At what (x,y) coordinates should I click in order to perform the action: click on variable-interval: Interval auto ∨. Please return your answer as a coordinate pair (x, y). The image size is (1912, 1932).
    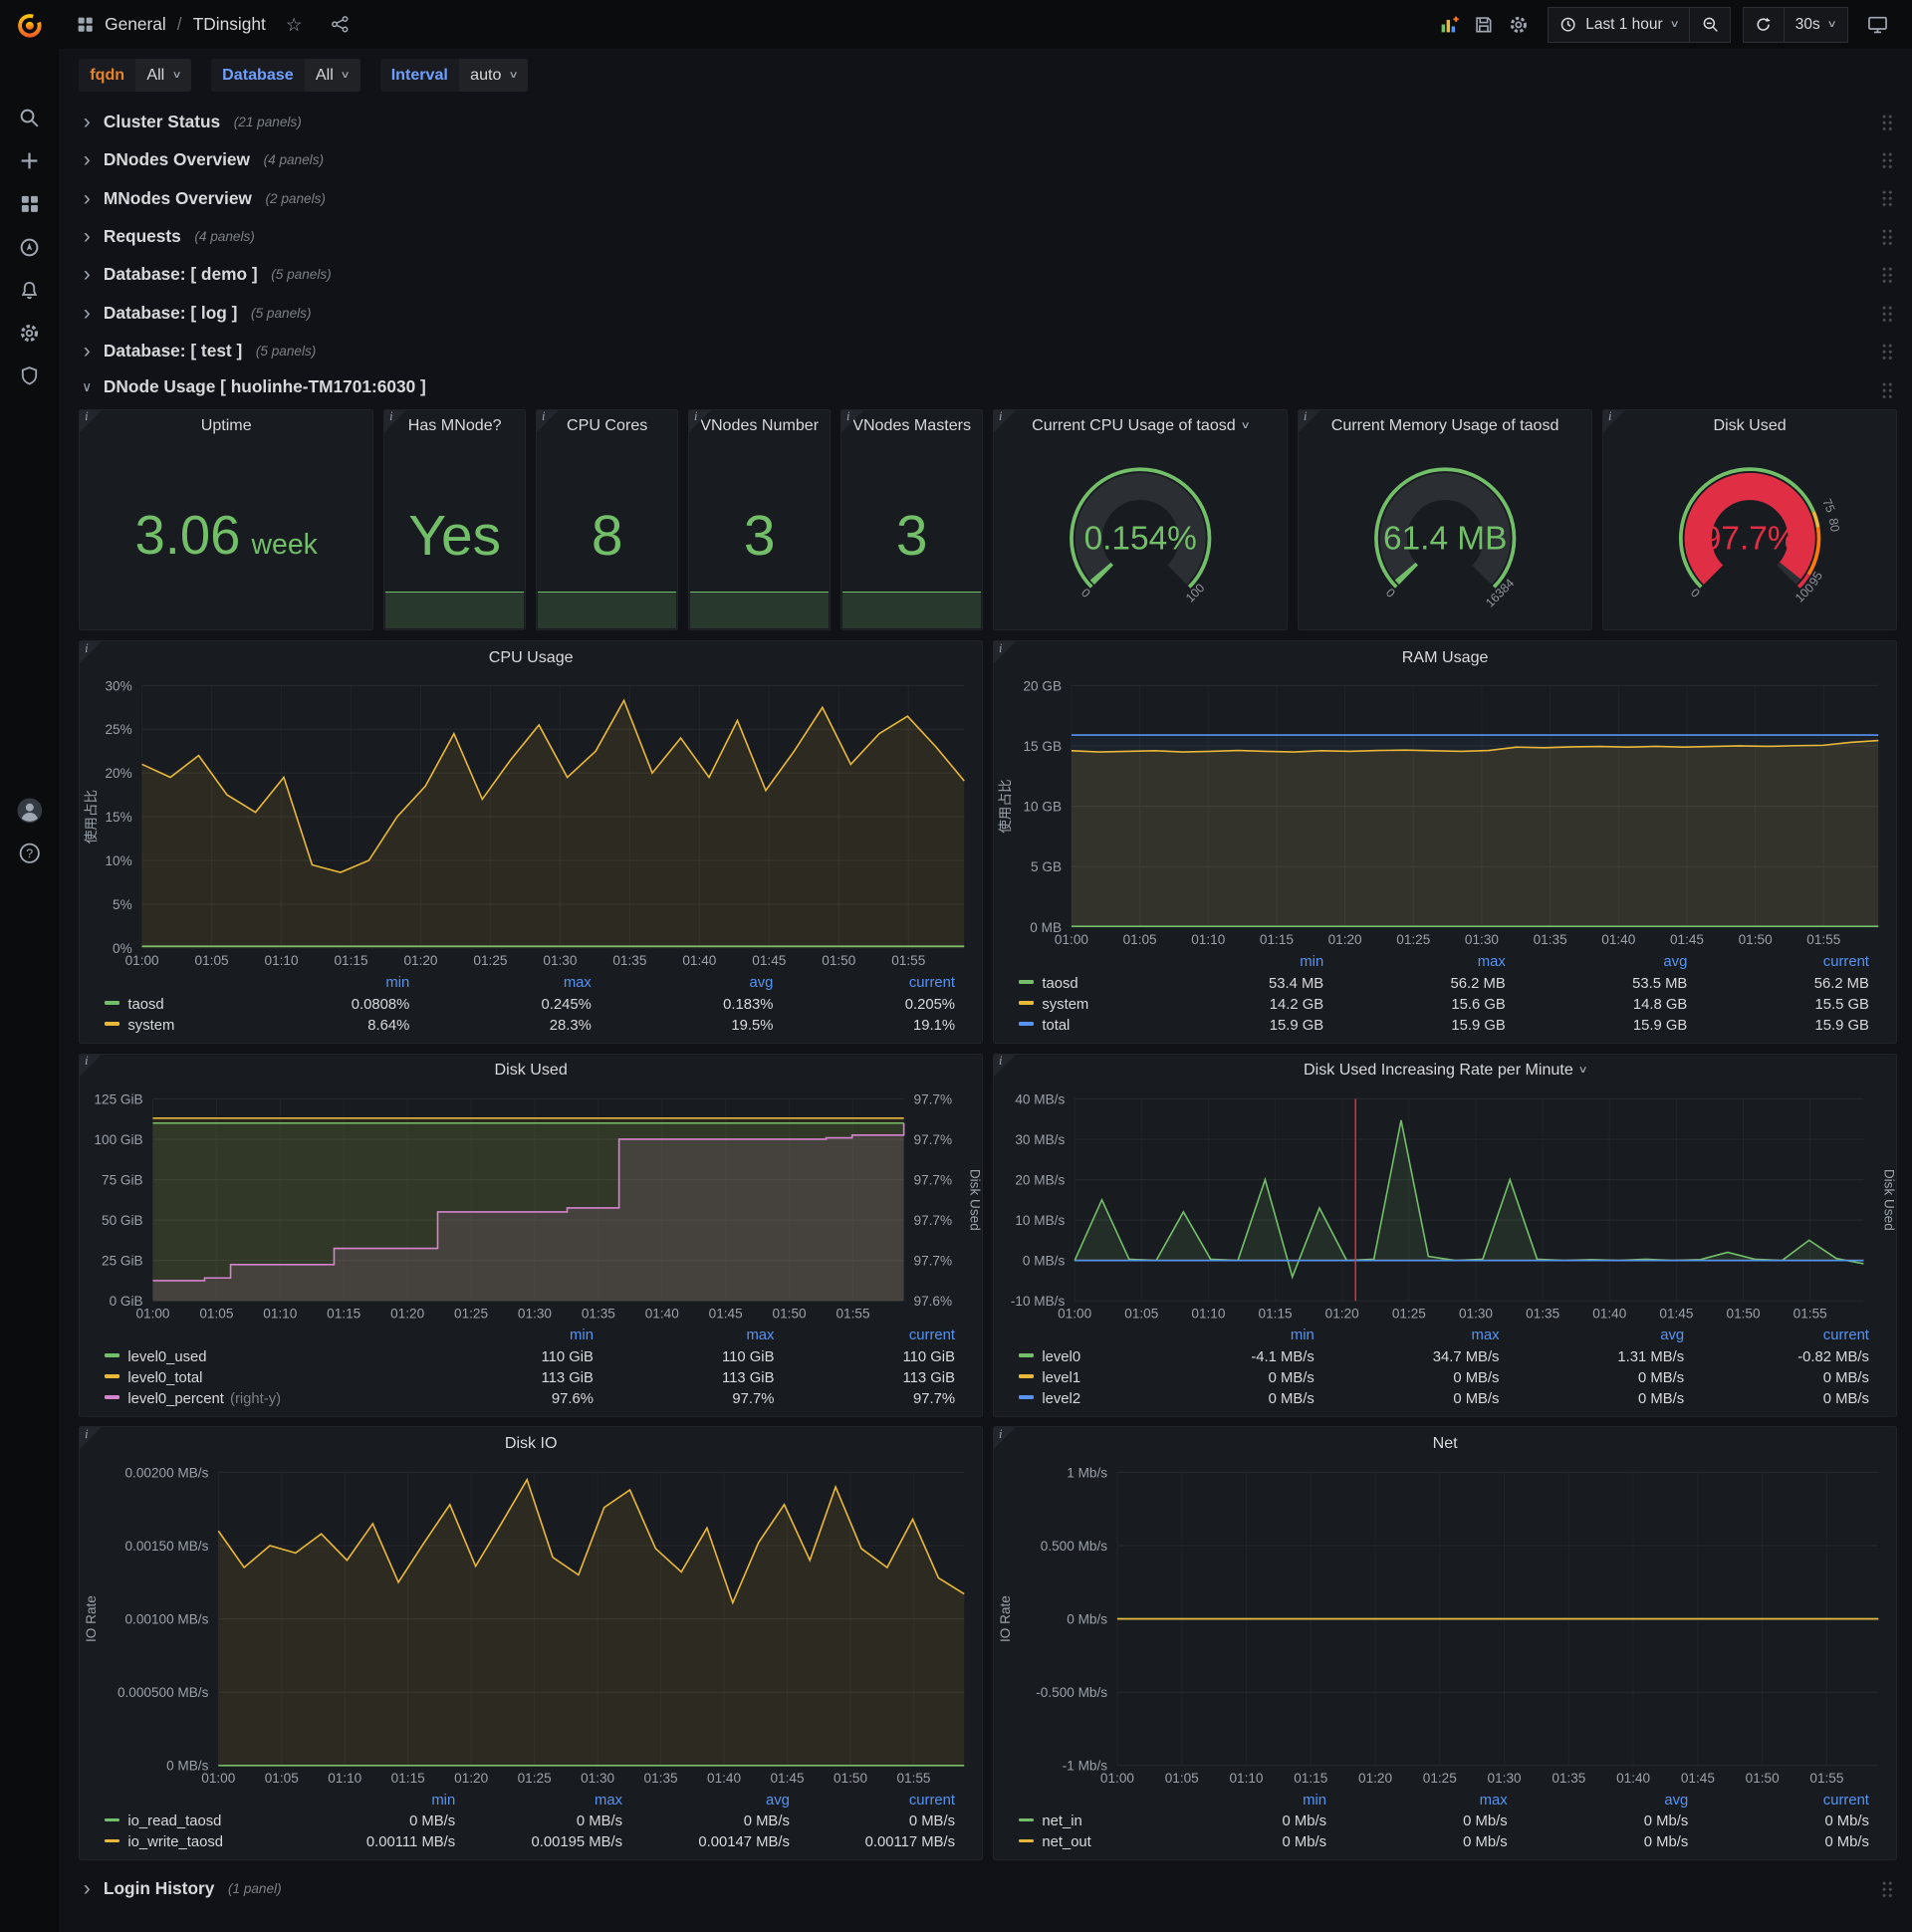
    Looking at the image, I should click on (454, 76).